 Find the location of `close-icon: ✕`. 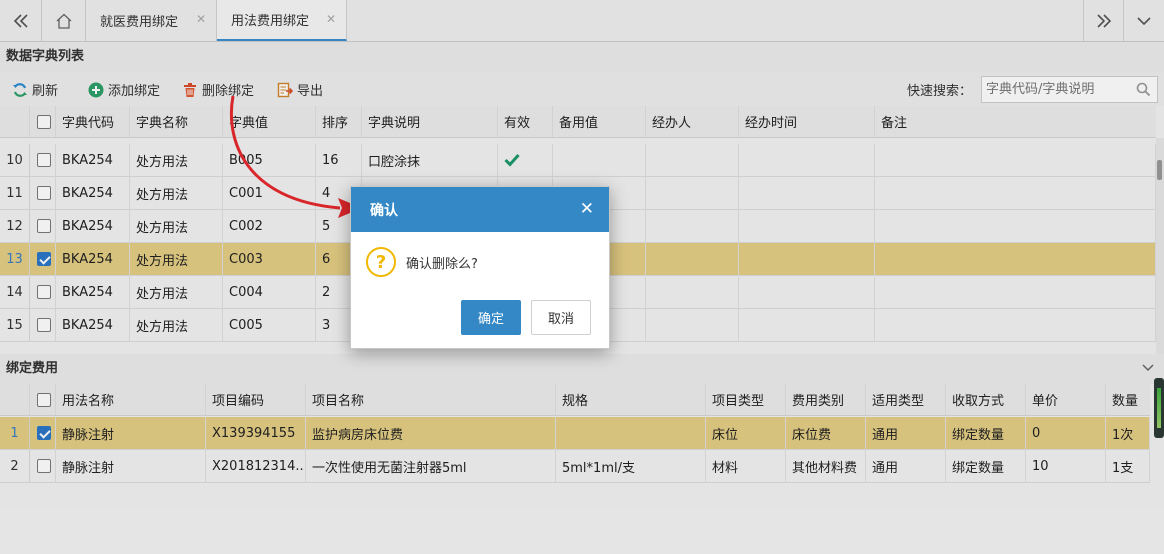

close-icon: ✕ is located at coordinates (587, 209).